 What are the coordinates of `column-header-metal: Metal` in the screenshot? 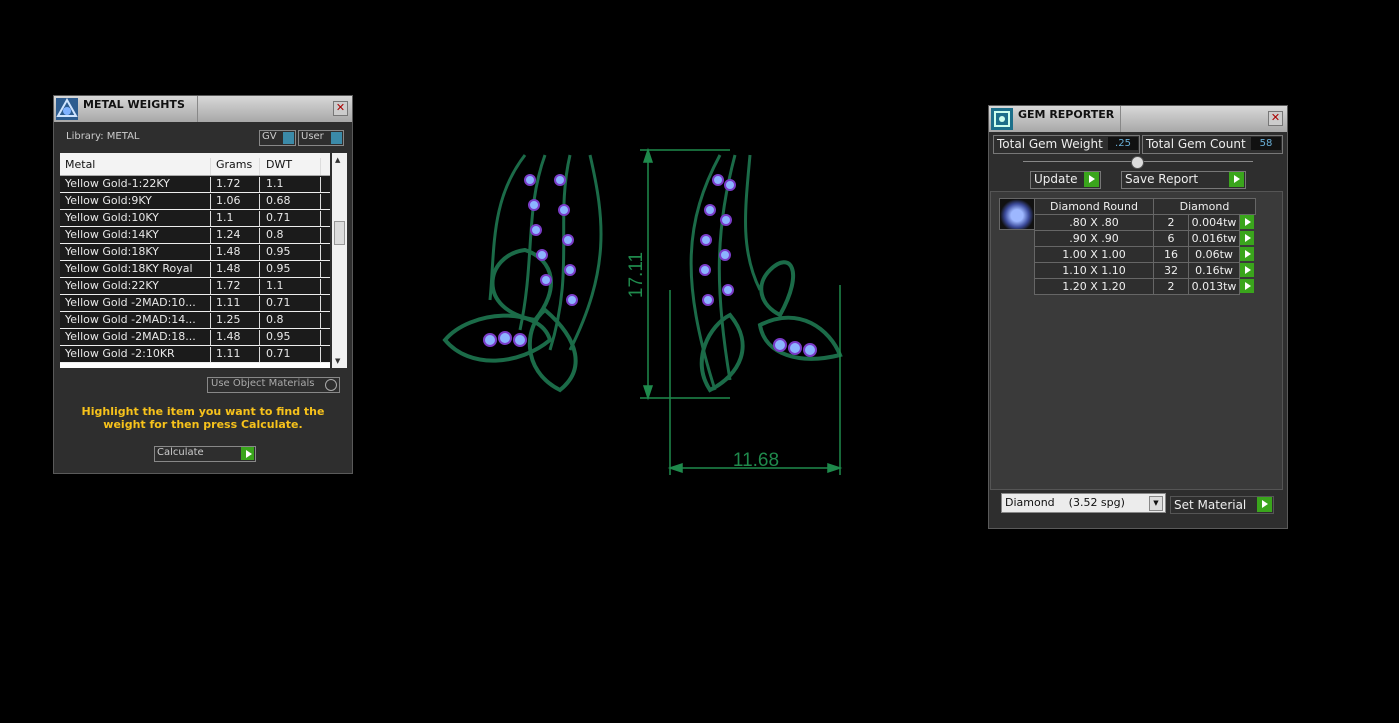 It's located at (80, 164).